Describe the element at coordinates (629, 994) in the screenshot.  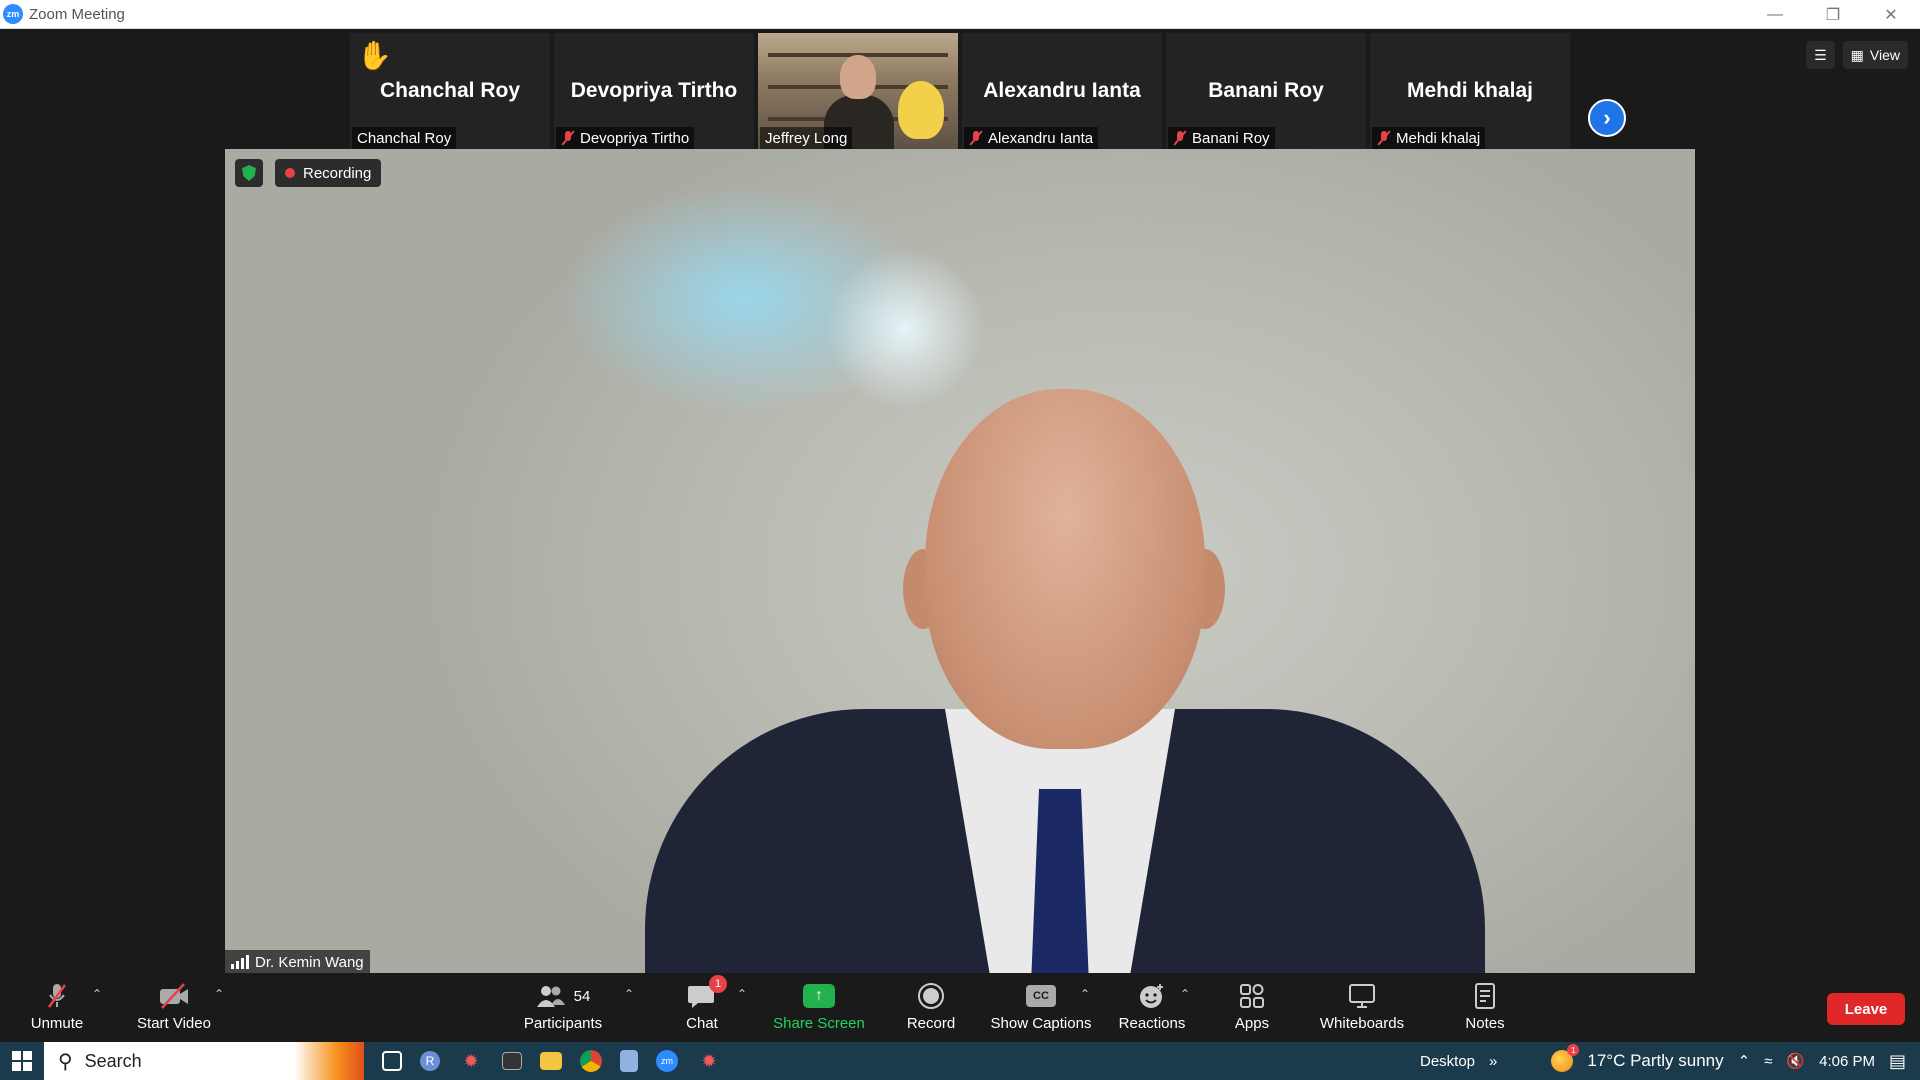
I see `participants-caret-icon: ⌃` at that location.